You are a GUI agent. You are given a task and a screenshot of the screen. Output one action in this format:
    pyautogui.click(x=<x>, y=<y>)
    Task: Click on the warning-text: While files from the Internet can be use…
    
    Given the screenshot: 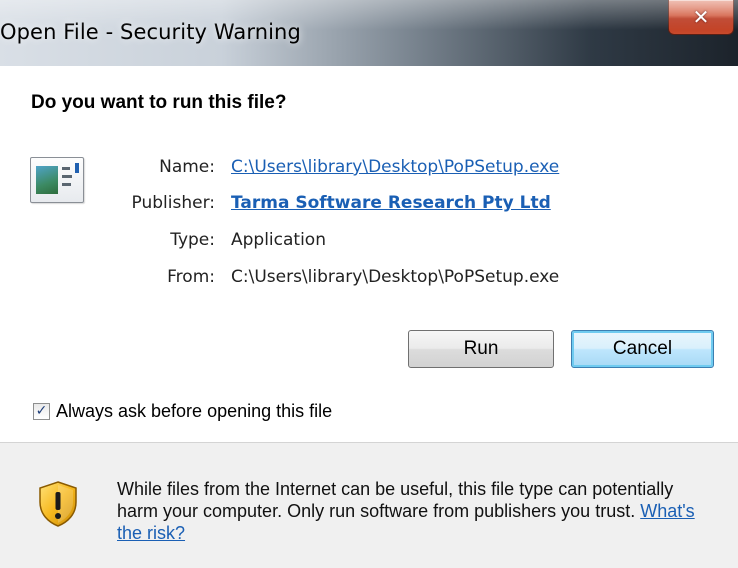 What is the action you would take?
    pyautogui.click(x=417, y=511)
    